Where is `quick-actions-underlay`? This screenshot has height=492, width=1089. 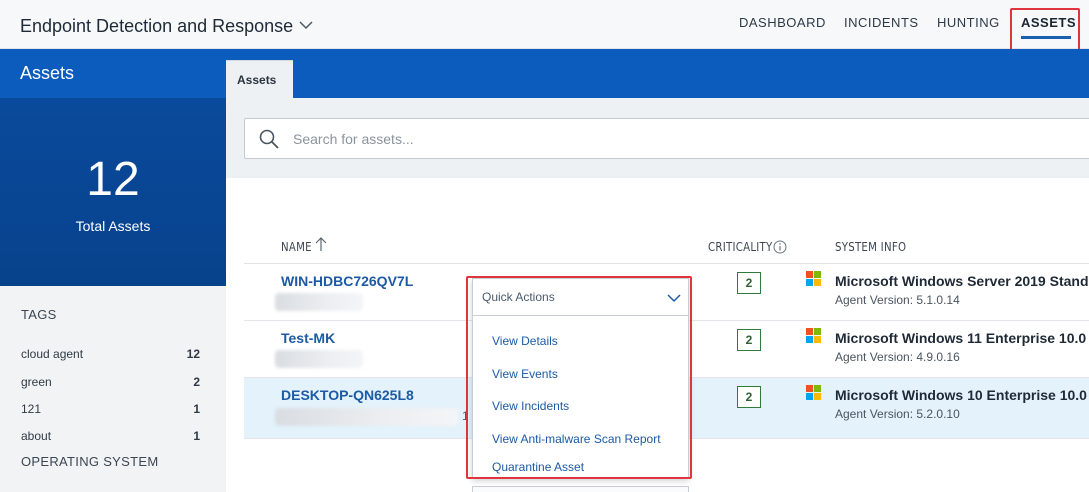 quick-actions-underlay is located at coordinates (580, 489).